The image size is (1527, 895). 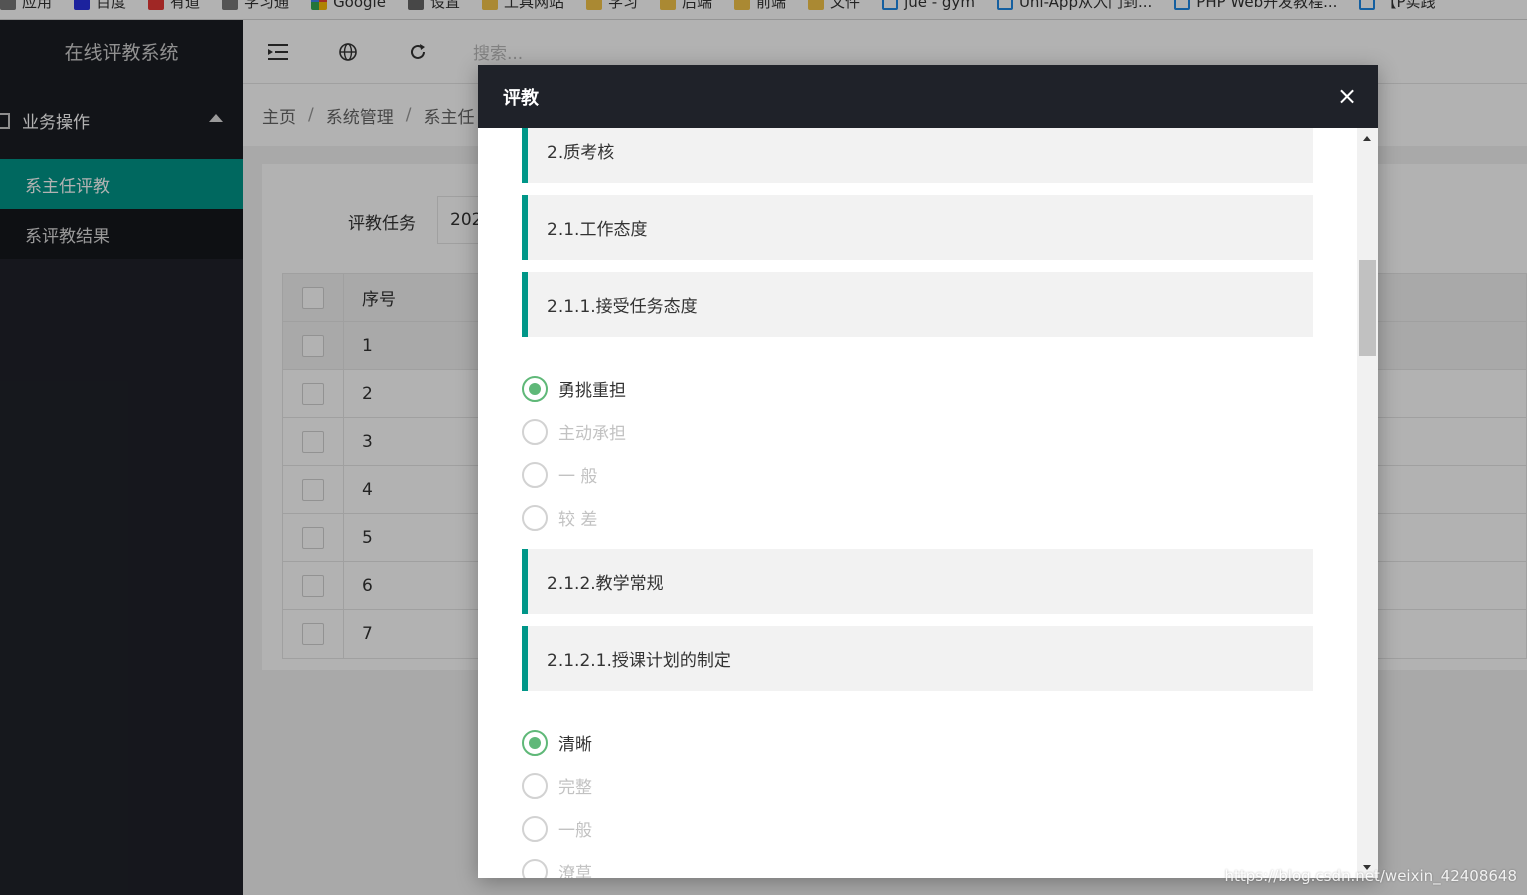 I want to click on radio-option: 一般, so click(x=917, y=828).